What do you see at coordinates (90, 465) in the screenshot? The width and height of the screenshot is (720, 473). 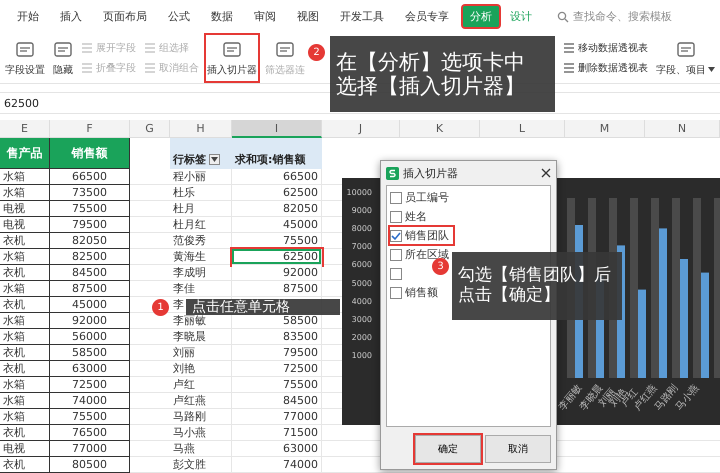 I see `table-cell: 80500` at bounding box center [90, 465].